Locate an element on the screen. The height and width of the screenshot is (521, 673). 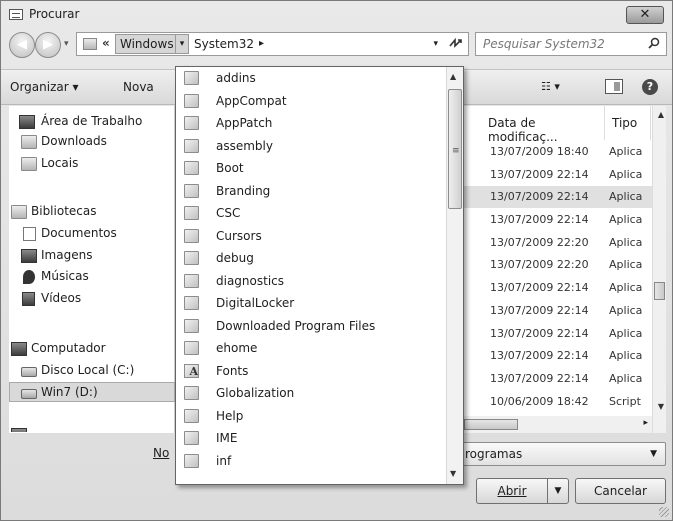
dropdown-item-assembly: assembly is located at coordinates (311, 146).